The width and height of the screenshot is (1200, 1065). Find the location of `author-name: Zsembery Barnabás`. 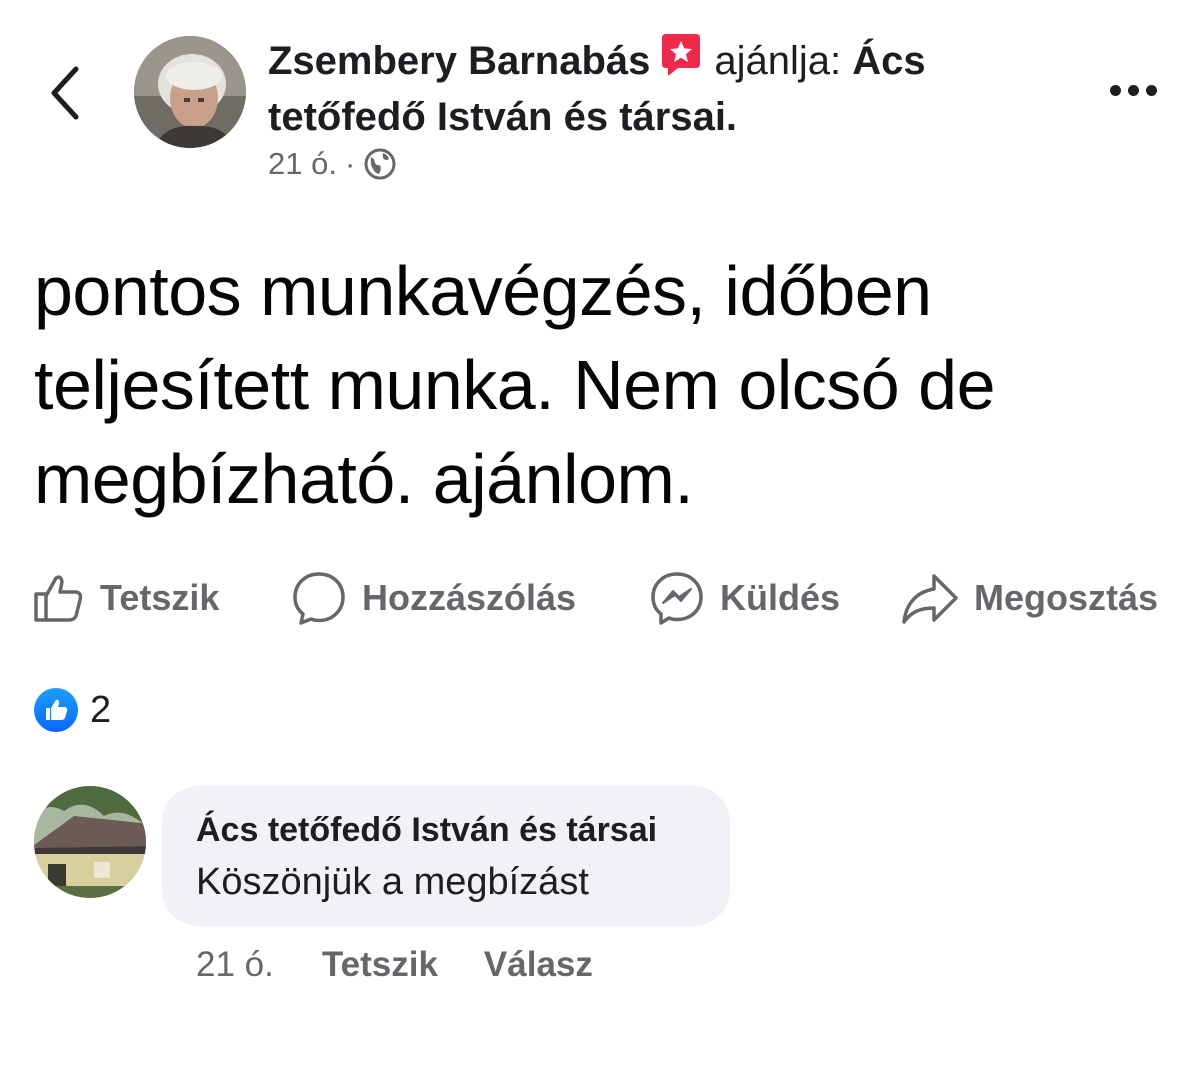

author-name: Zsembery Barnabás is located at coordinates (459, 61).